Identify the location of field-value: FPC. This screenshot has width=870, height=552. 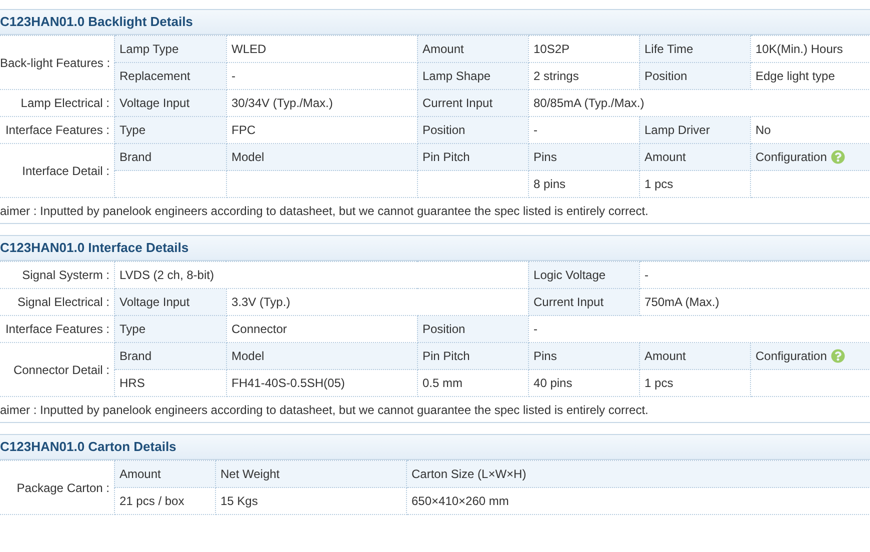
(244, 130).